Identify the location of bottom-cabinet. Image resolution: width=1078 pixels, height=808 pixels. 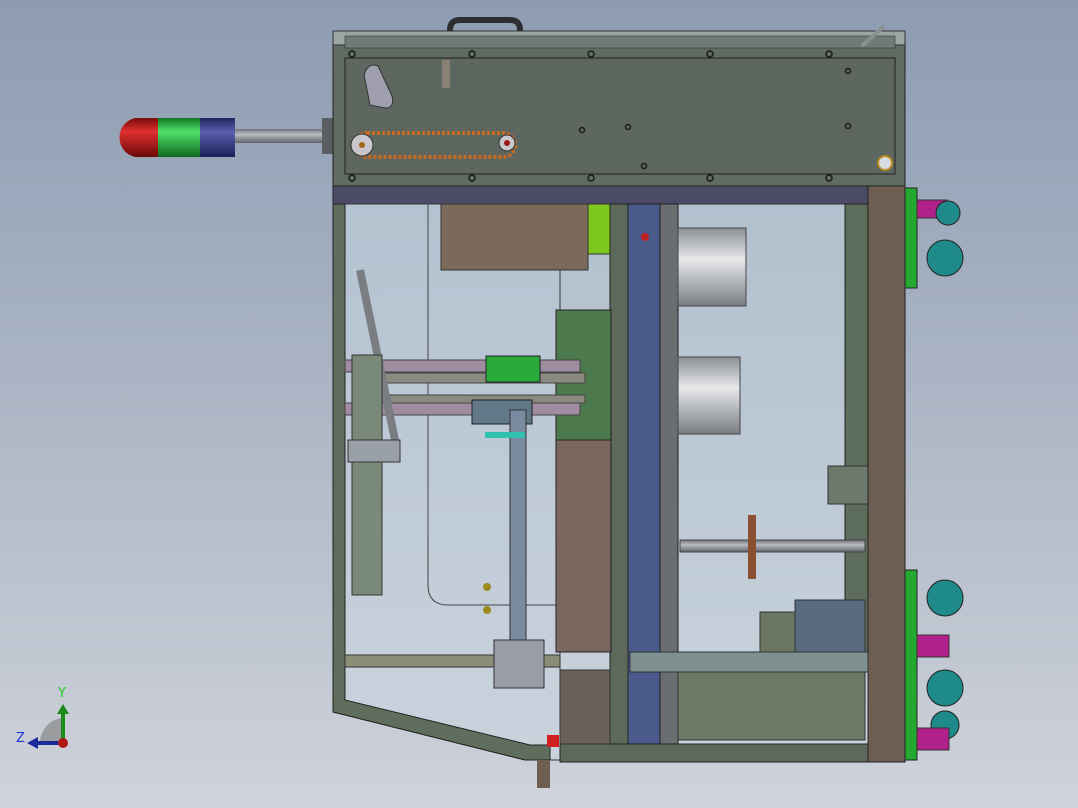
(771, 706).